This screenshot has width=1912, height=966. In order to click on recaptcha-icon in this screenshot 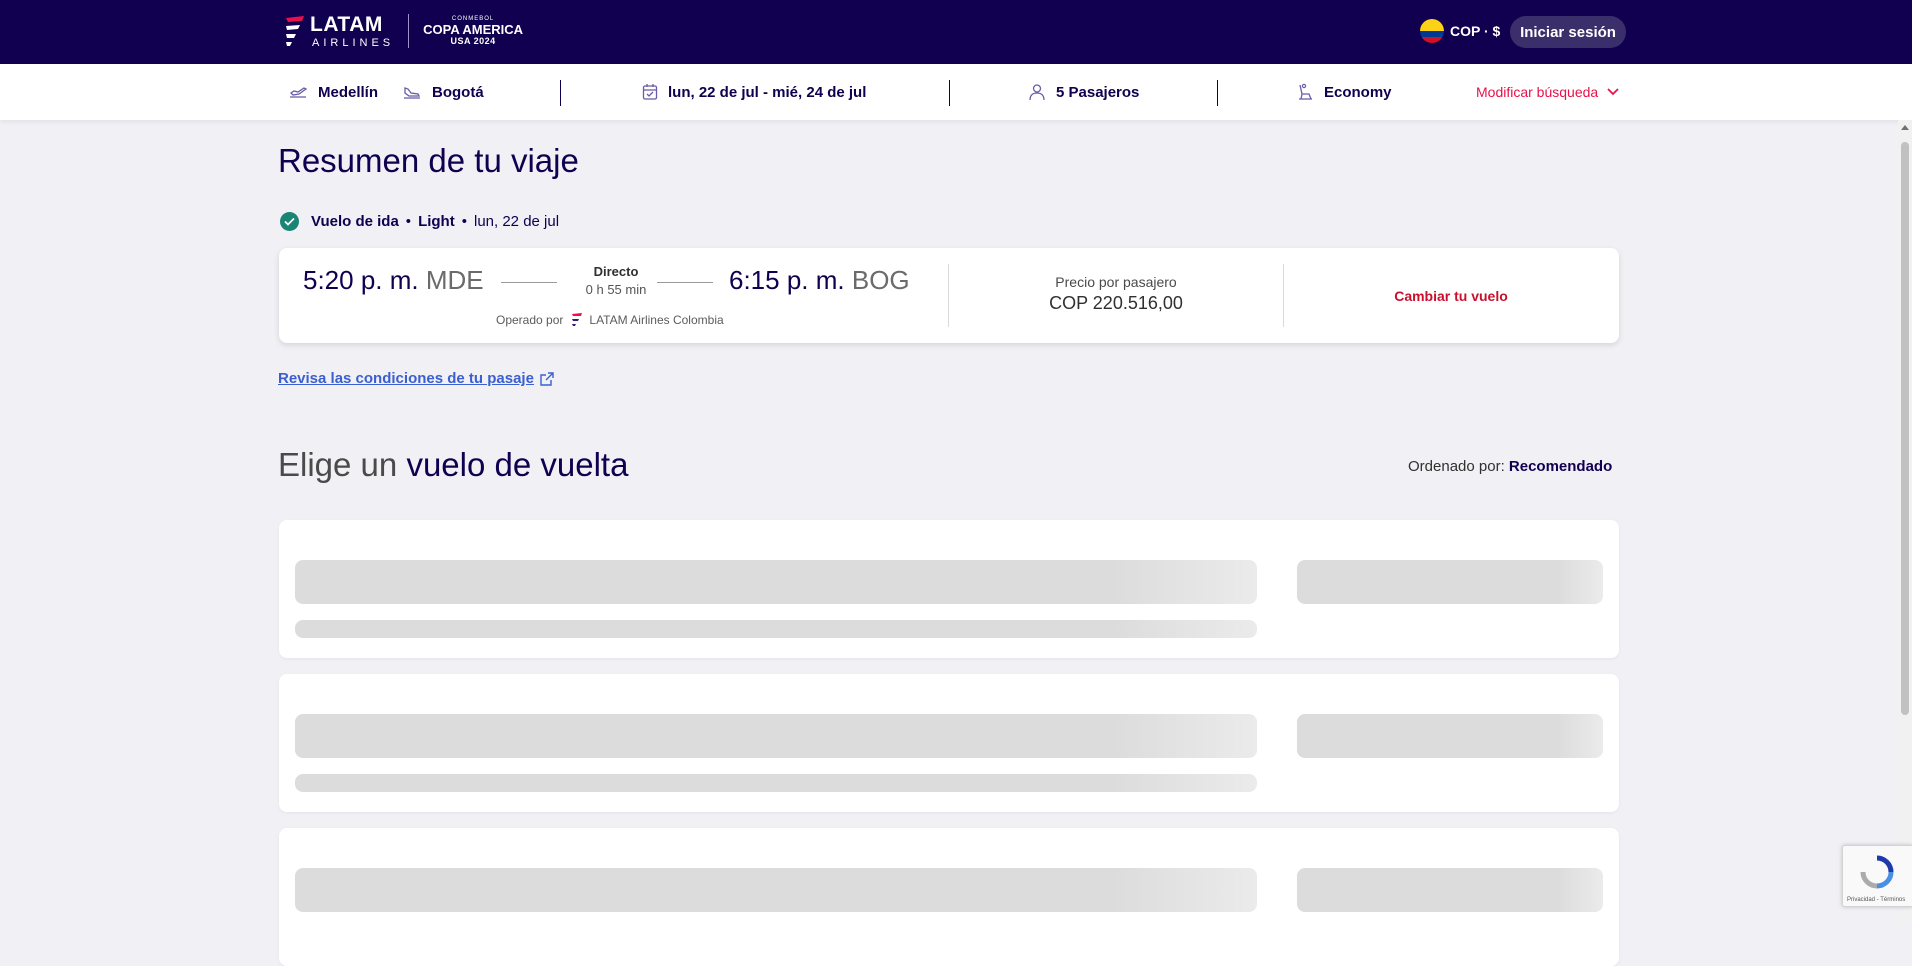, I will do `click(1877, 872)`.